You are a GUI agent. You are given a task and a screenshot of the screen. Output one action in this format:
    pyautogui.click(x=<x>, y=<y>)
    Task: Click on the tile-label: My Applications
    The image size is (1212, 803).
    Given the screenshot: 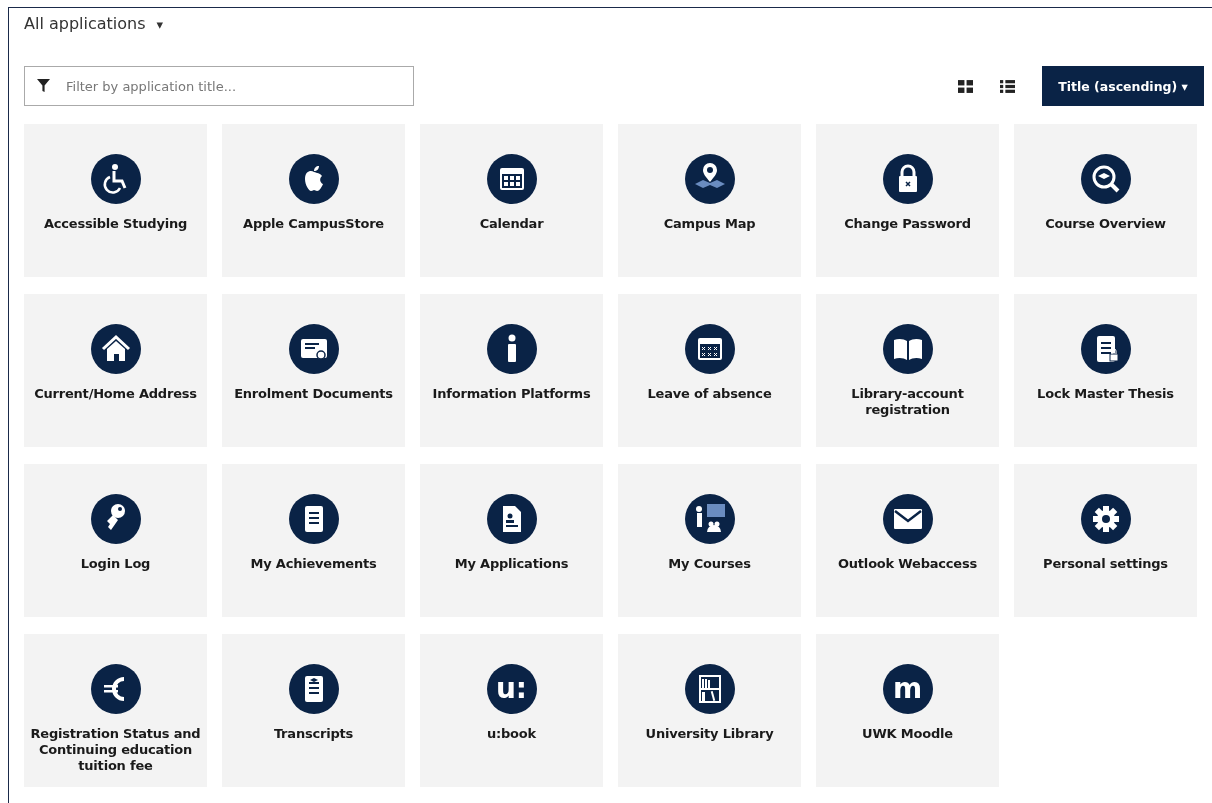 What is the action you would take?
    pyautogui.click(x=511, y=564)
    